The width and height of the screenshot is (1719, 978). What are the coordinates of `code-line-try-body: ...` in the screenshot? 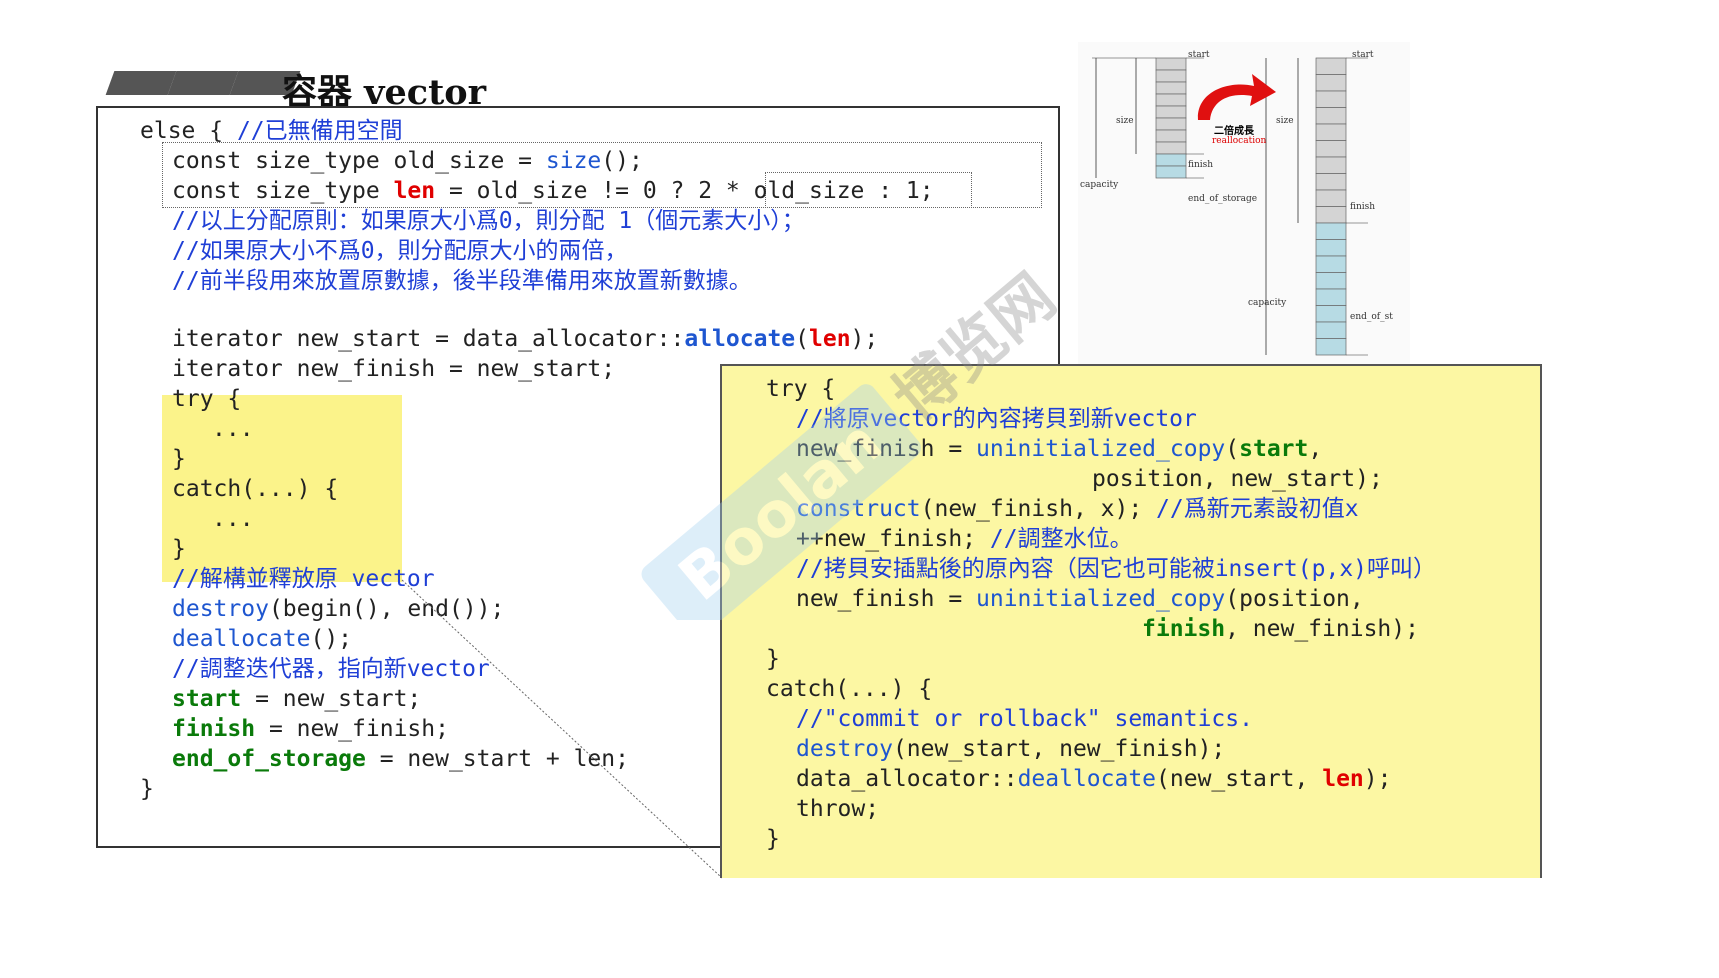 It's located at (233, 429).